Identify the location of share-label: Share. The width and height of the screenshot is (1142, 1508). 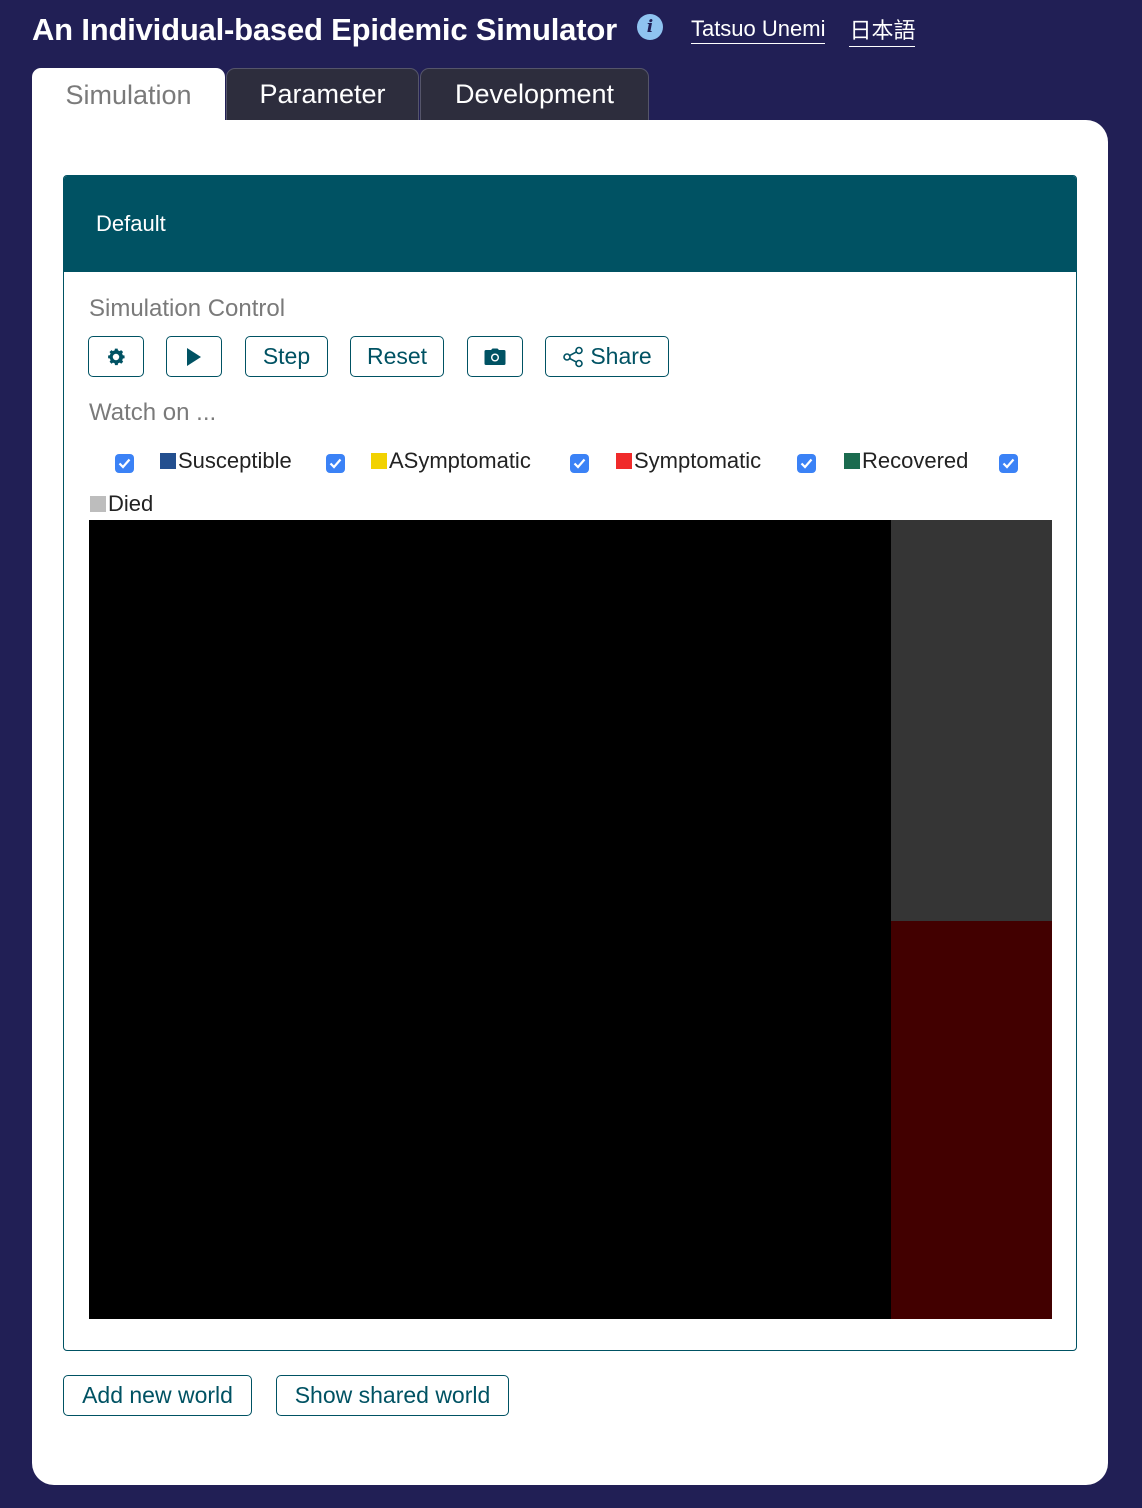
(621, 356).